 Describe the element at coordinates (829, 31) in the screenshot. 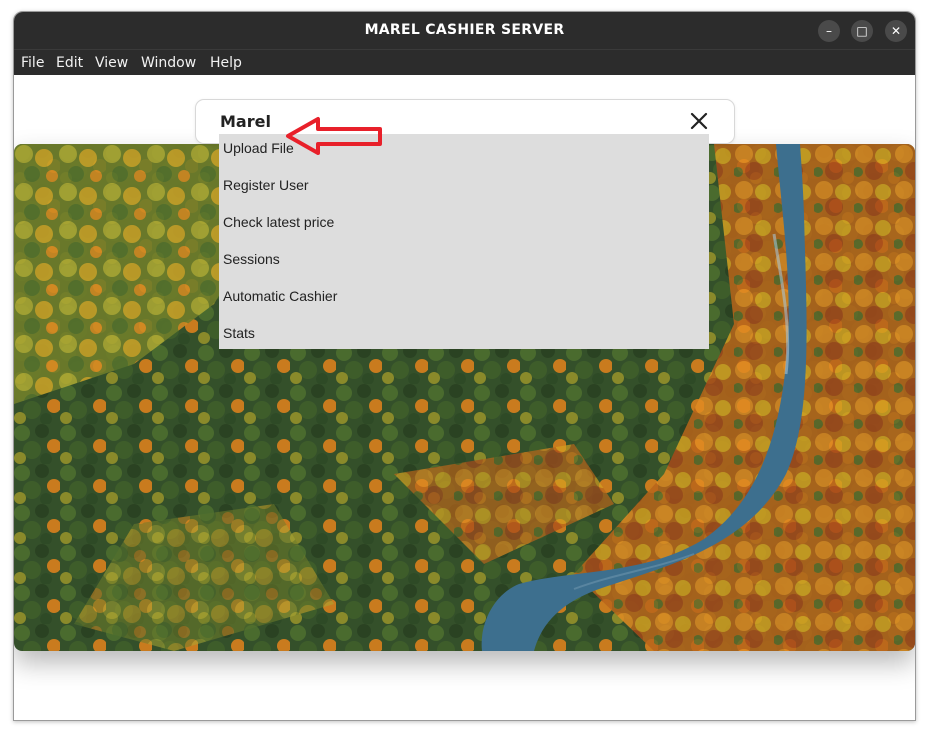

I see `minimize-button: –` at that location.